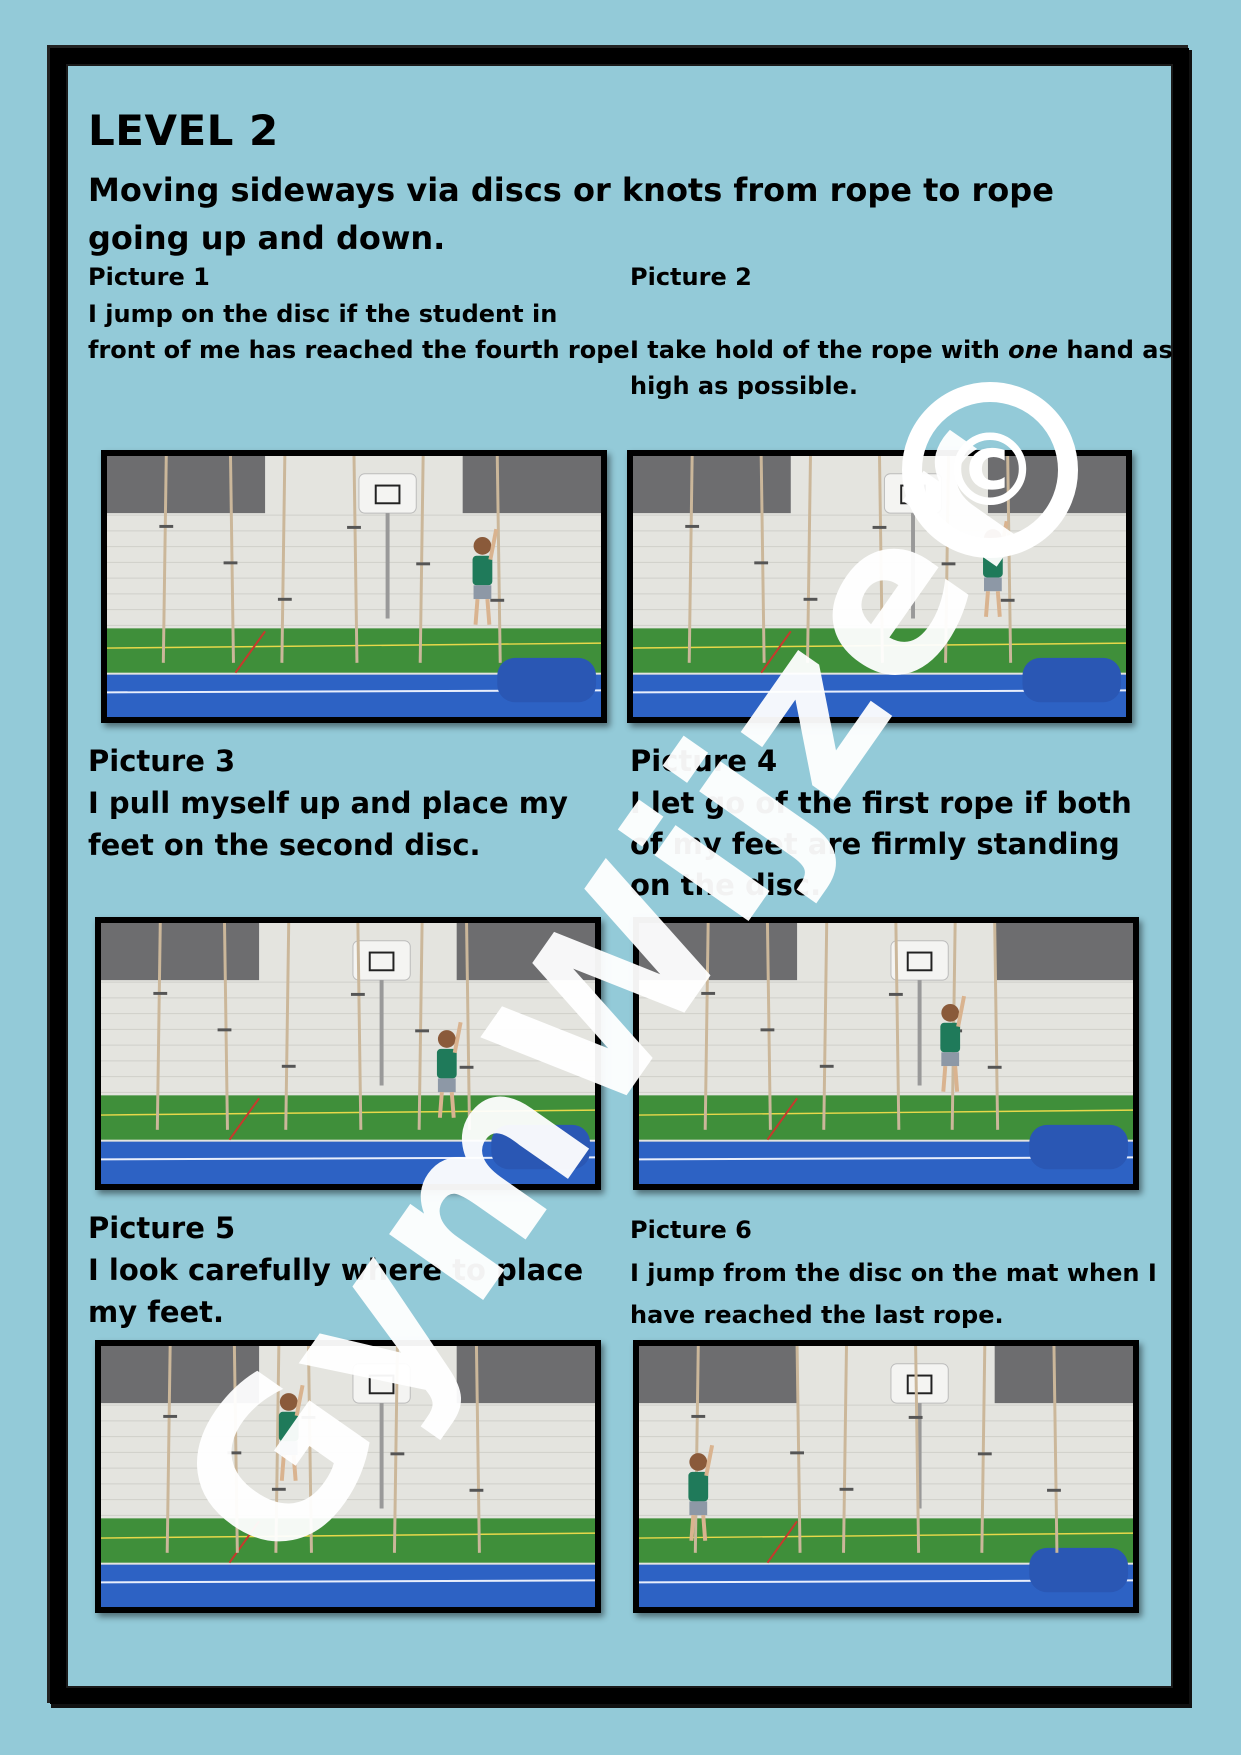 This screenshot has width=1241, height=1755. Describe the element at coordinates (183, 130) in the screenshot. I see `level-heading: LEVEL 2` at that location.